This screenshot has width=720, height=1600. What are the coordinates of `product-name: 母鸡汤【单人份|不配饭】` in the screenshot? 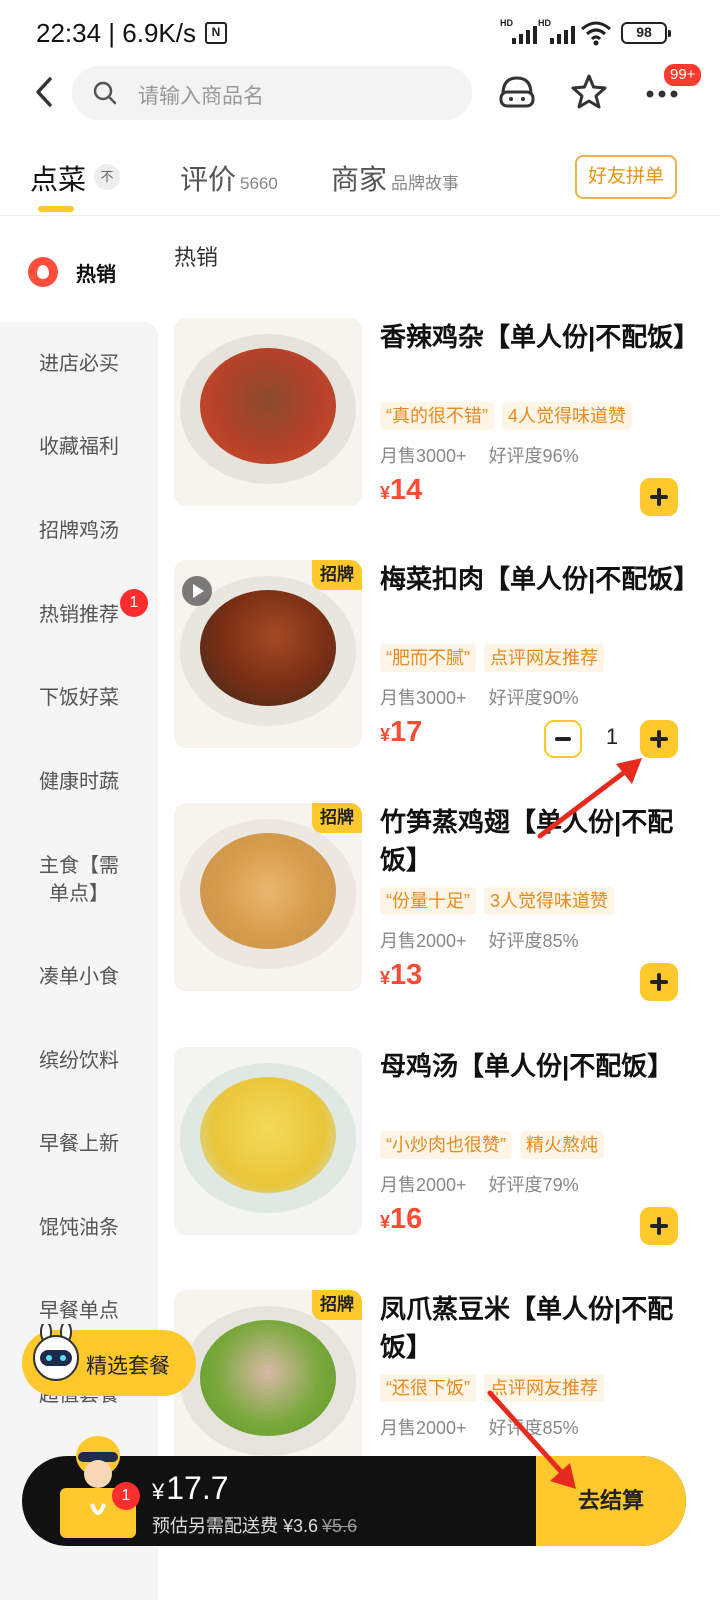 It's located at (527, 1066).